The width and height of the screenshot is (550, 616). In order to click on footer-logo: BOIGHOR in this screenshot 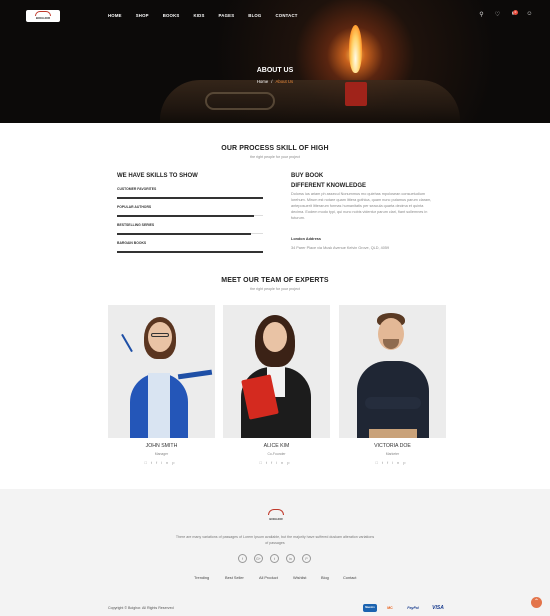, I will do `click(276, 516)`.